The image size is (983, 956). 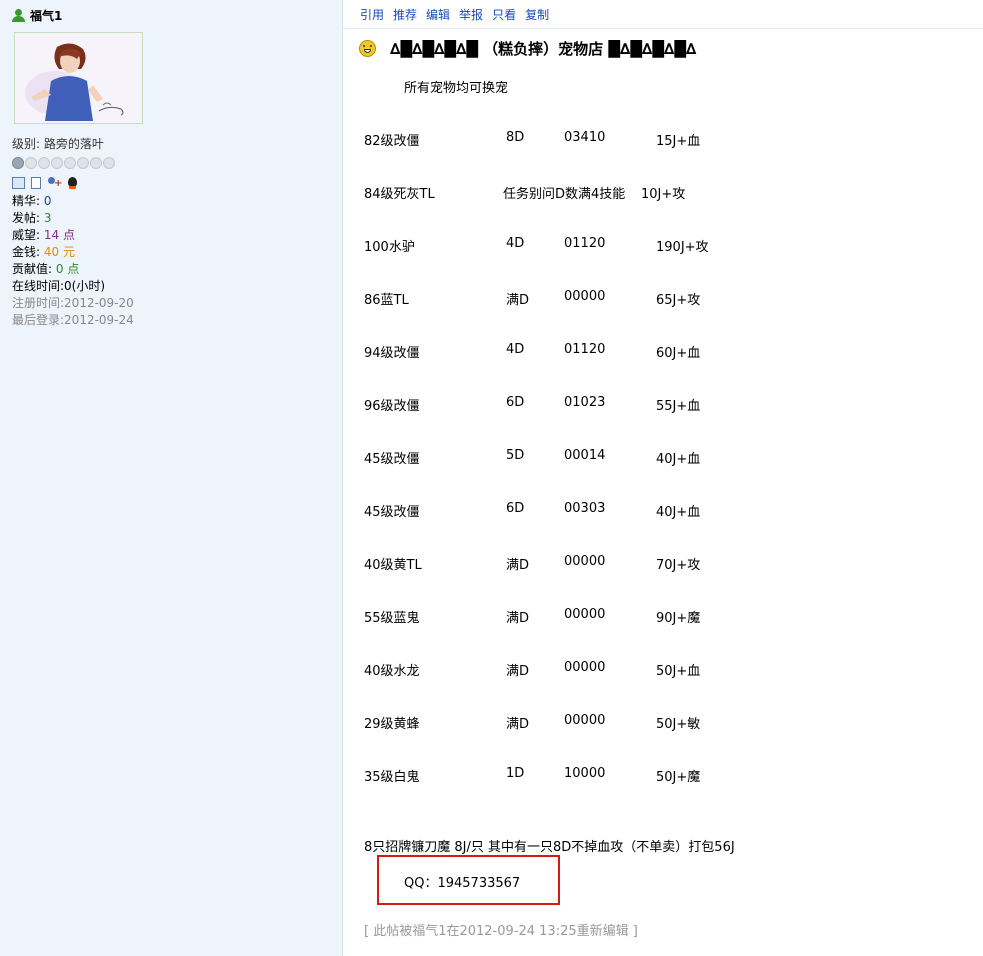 I want to click on pet-stats: 01023, so click(x=585, y=402).